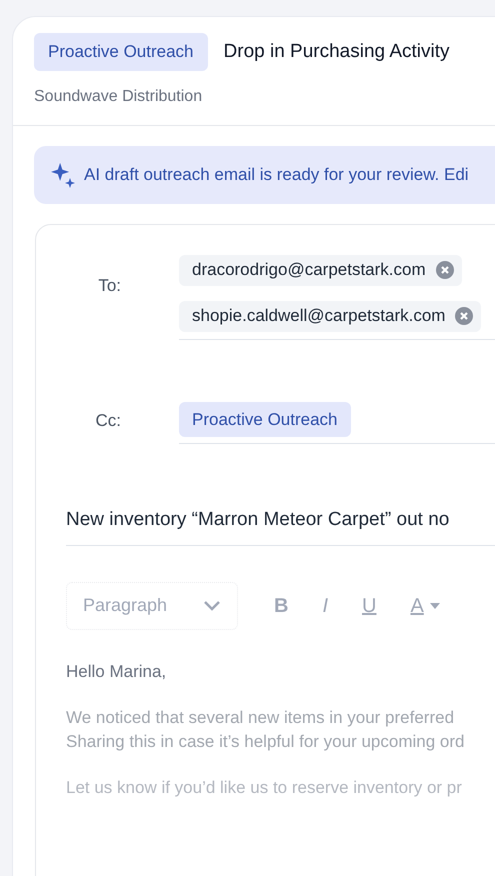 The image size is (495, 876). What do you see at coordinates (369, 606) in the screenshot?
I see `underline-button: U` at bounding box center [369, 606].